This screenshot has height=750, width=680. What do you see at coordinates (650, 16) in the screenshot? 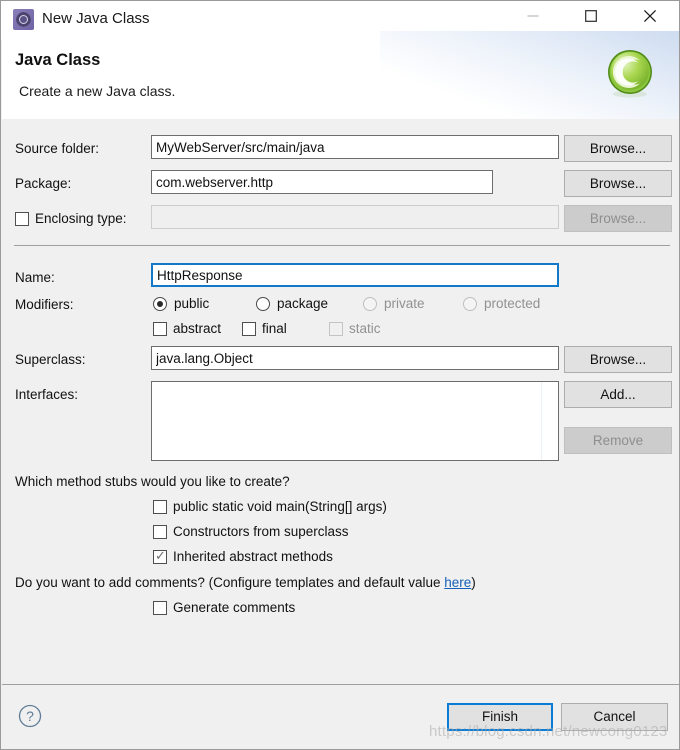
I see `close-icon` at bounding box center [650, 16].